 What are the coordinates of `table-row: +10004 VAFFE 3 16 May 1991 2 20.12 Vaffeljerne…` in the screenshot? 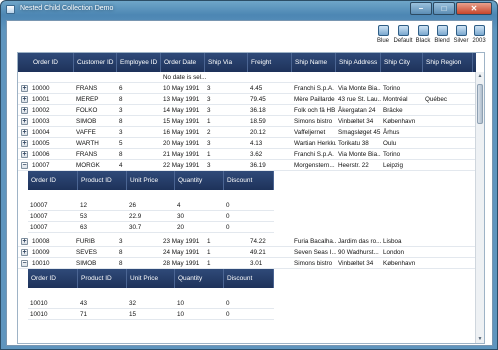 It's located at (247, 132).